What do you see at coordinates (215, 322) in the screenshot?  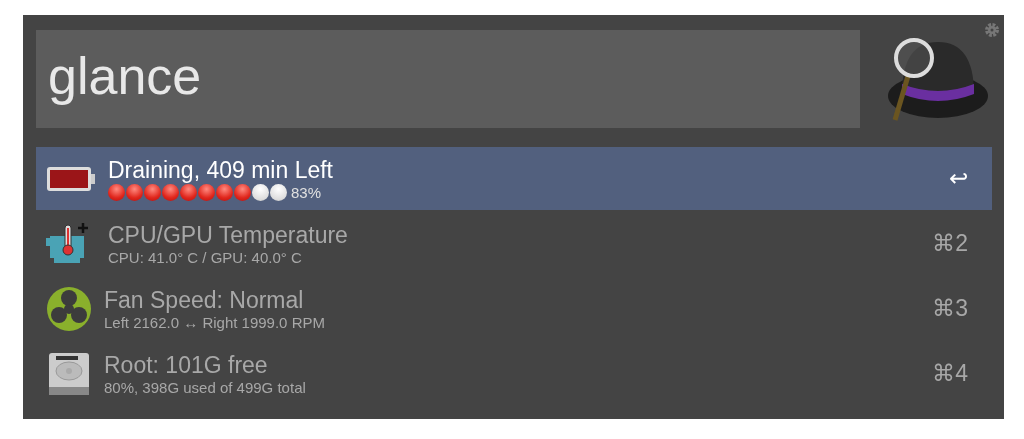 I see `result-subtitle: Left 2162.0 ↔ Right 1999.0 RPM` at bounding box center [215, 322].